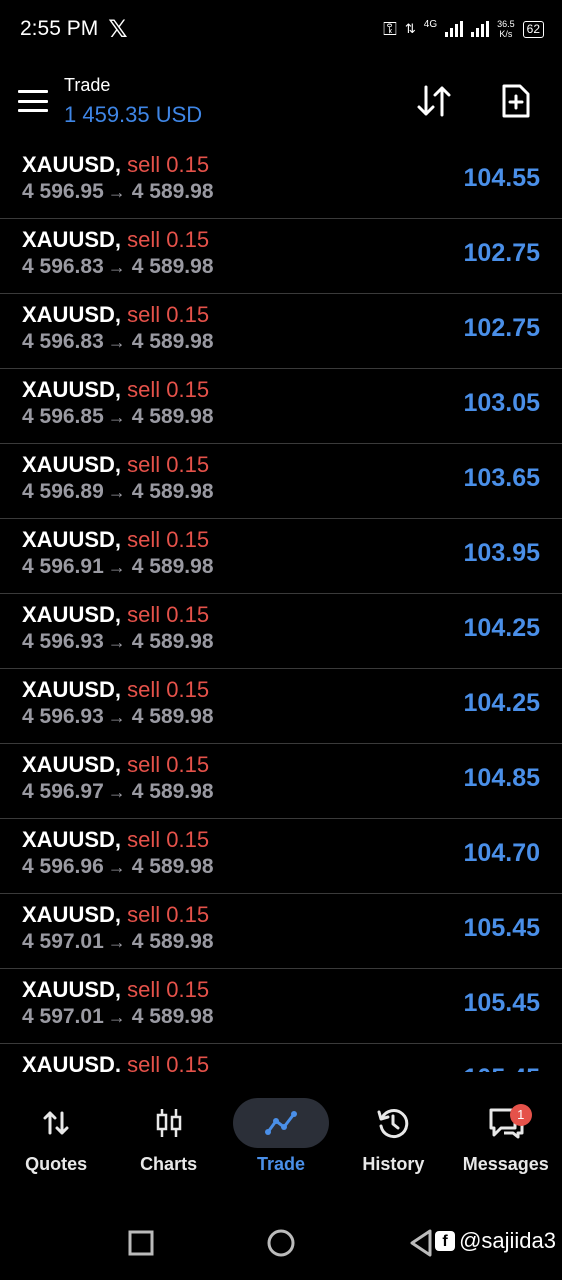  What do you see at coordinates (505, 1164) in the screenshot?
I see `nav-label: Messages` at bounding box center [505, 1164].